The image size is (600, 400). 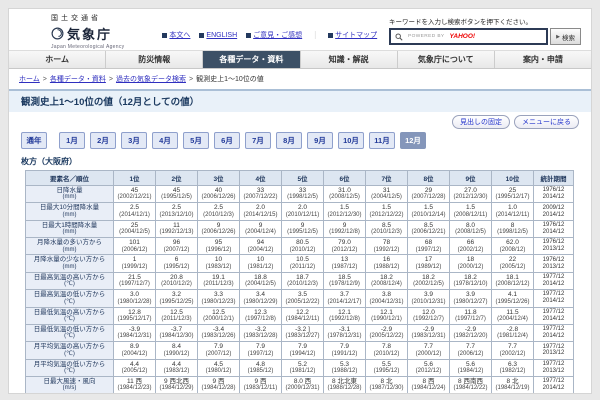 I want to click on record-cell: 31.0 (2008/12/5), so click(x=344, y=194).